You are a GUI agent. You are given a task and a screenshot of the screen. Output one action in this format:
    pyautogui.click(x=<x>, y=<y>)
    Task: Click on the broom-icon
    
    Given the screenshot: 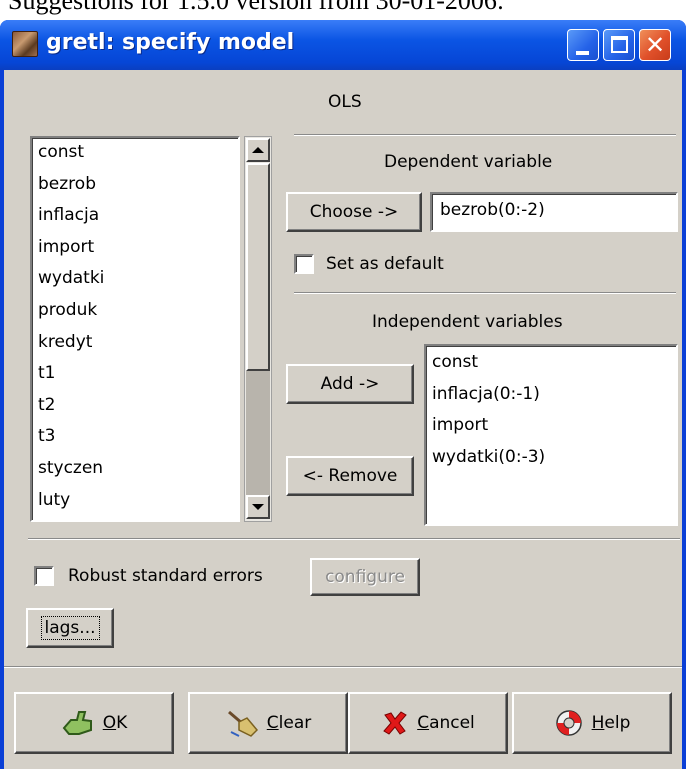 What is the action you would take?
    pyautogui.click(x=242, y=723)
    